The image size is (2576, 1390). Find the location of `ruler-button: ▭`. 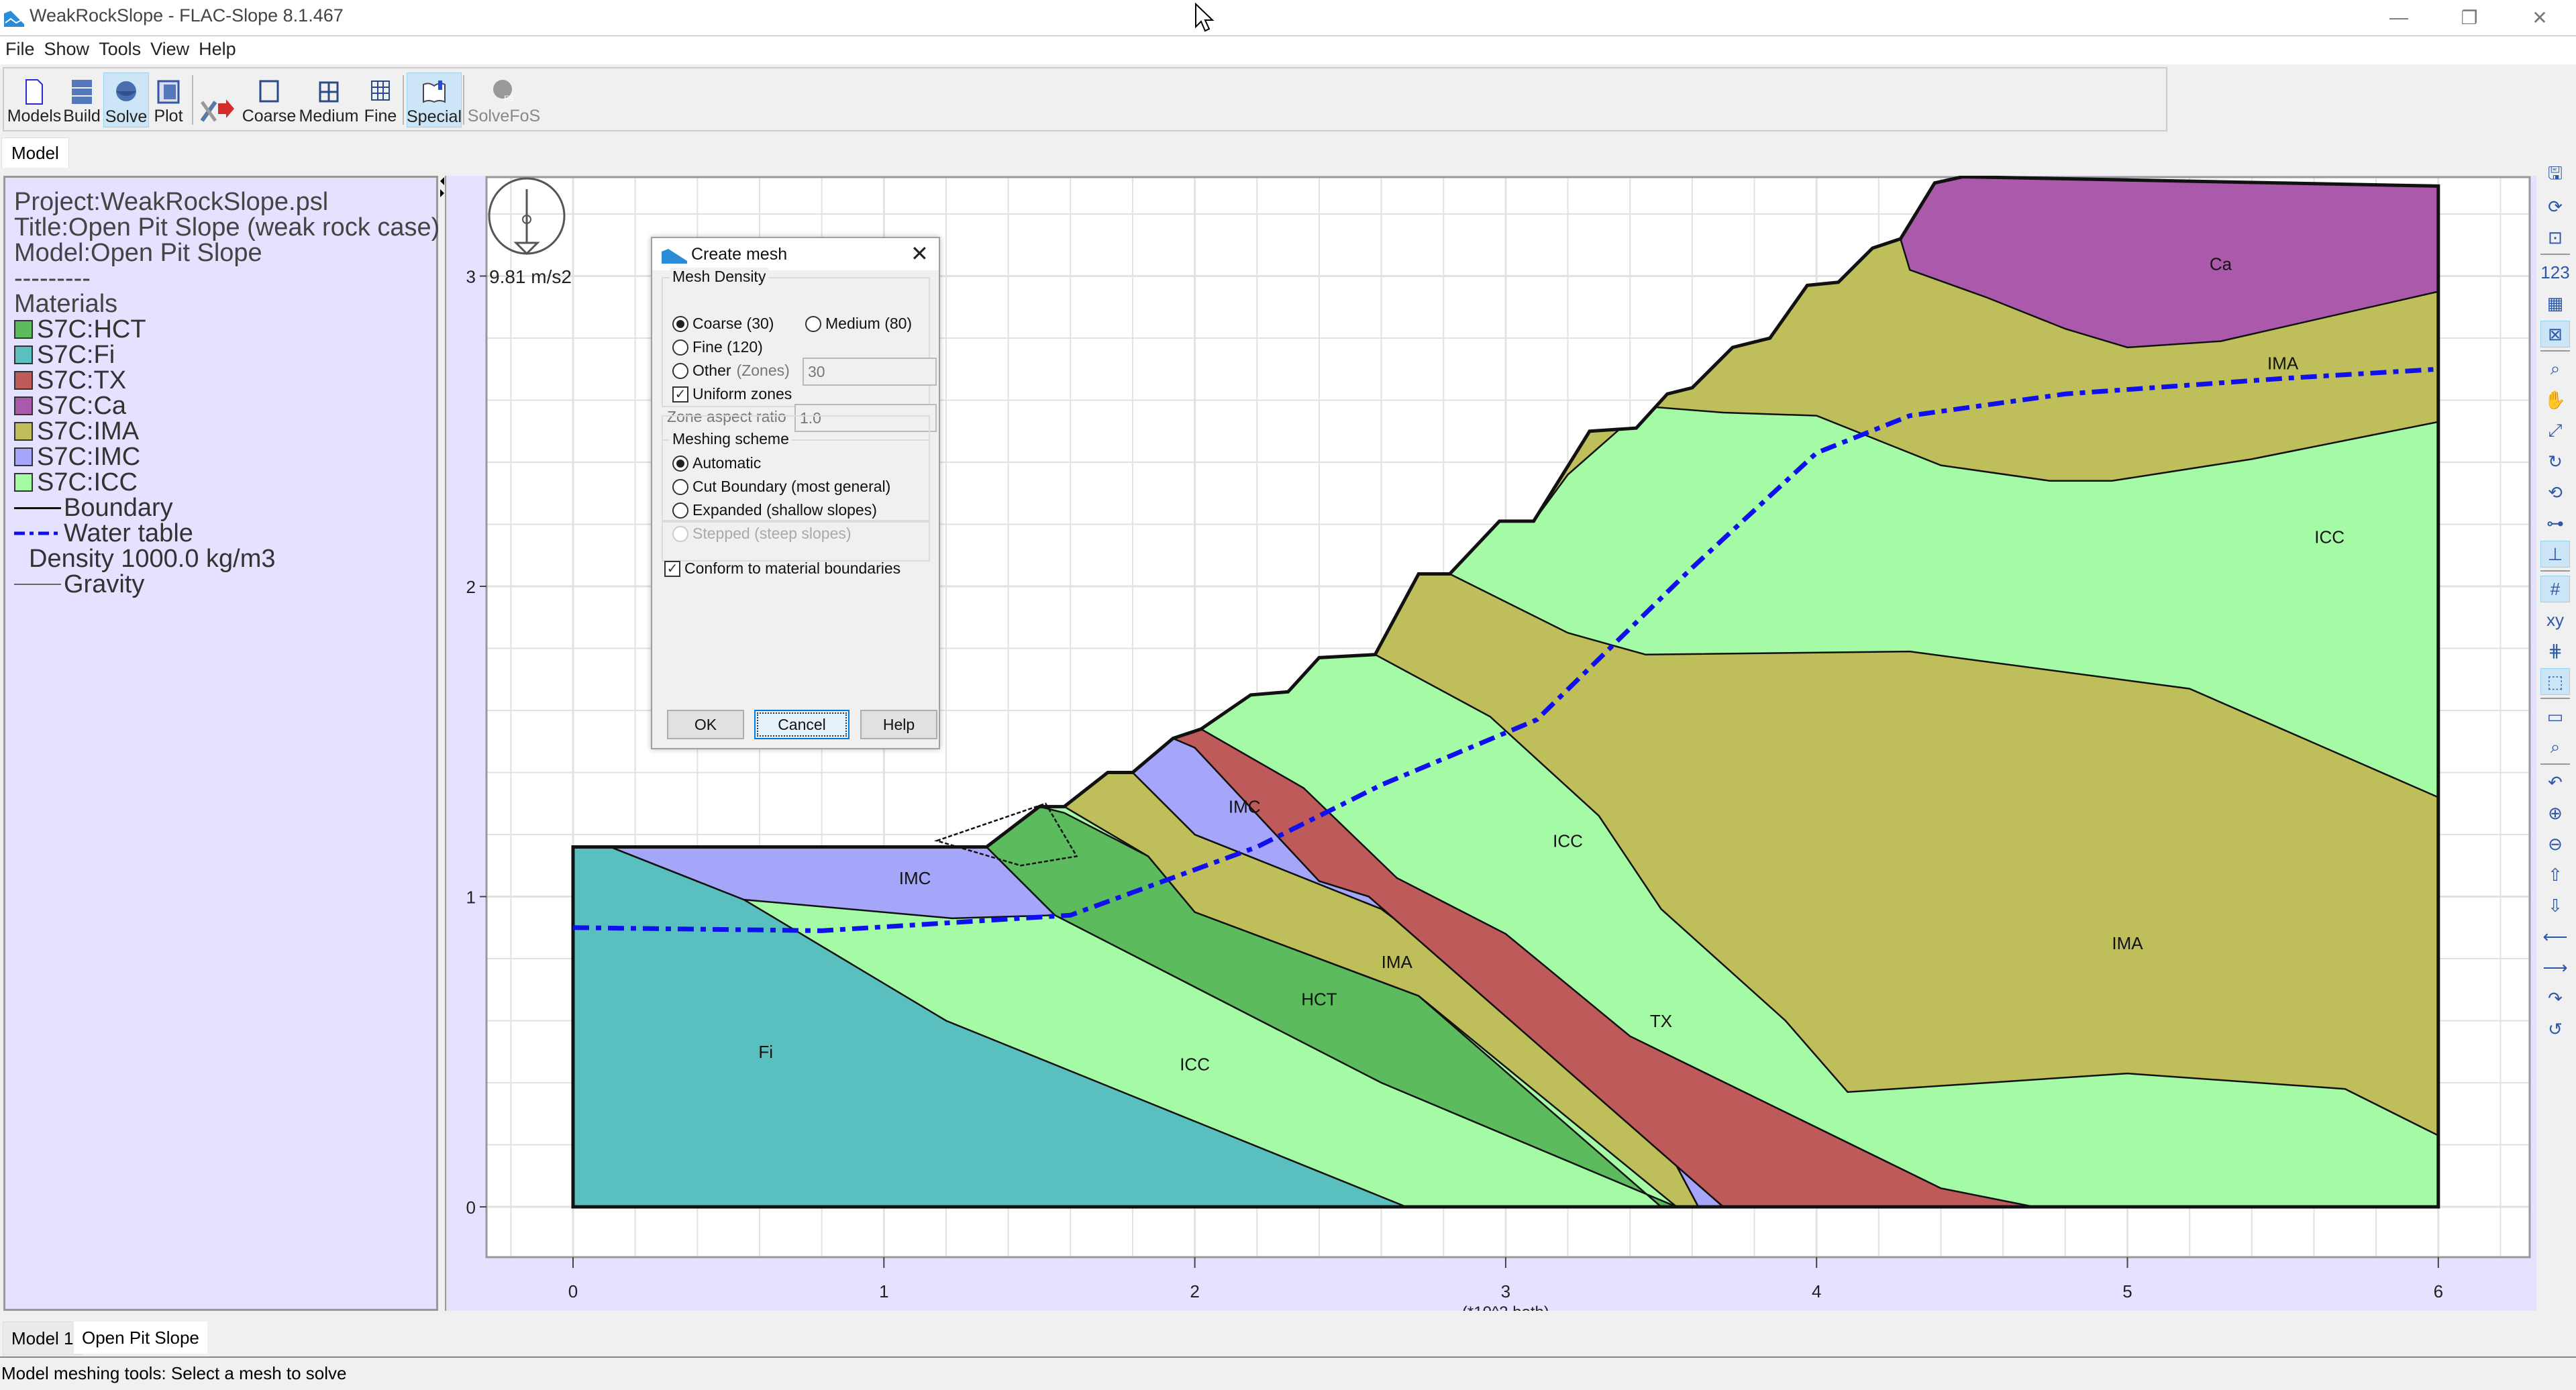

ruler-button: ▭ is located at coordinates (2555, 717).